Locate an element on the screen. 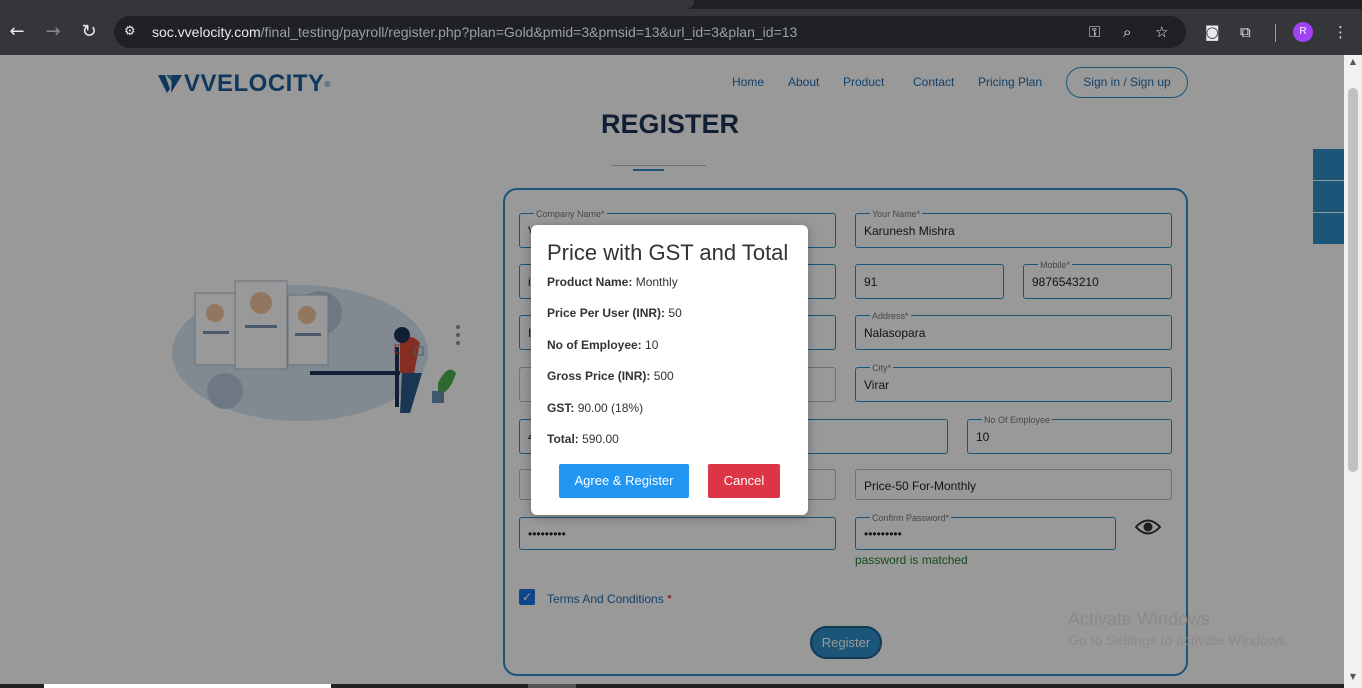  scroll-up-icon: ▲ is located at coordinates (1353, 61).